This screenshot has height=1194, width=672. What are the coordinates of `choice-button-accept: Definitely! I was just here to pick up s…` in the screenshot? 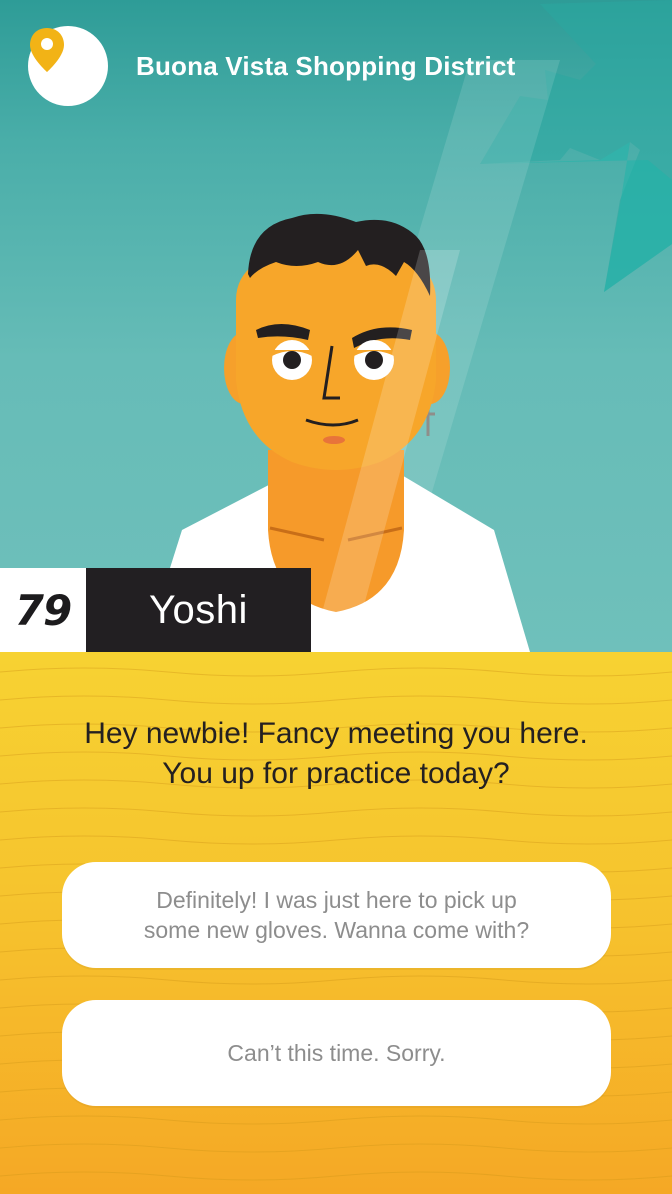 It's located at (336, 915).